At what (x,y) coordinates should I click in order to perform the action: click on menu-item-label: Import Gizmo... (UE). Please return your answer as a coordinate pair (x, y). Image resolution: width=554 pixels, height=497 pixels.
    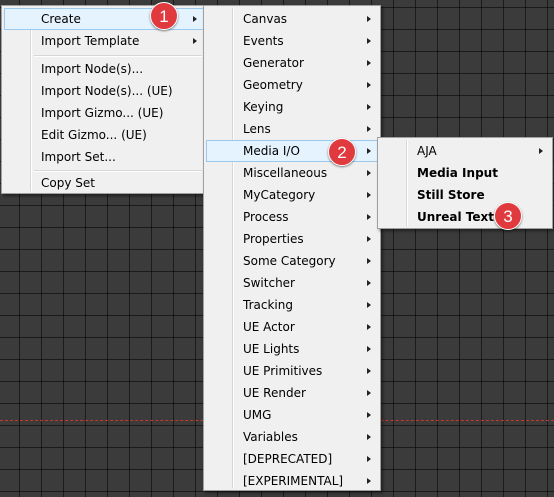
    Looking at the image, I should click on (102, 113).